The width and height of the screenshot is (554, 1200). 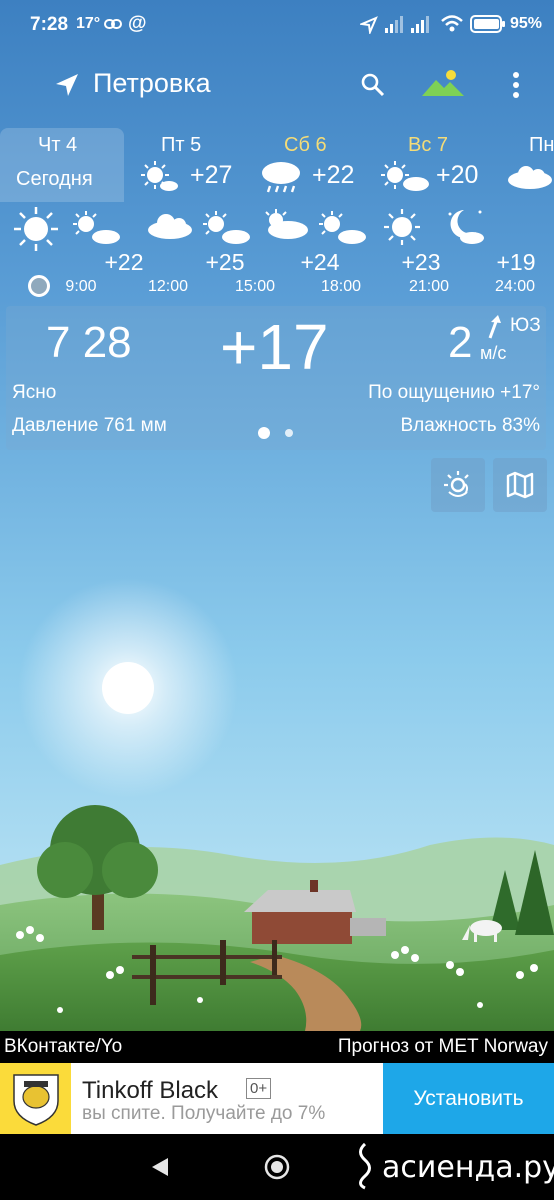 I want to click on day-name: Сб 6, so click(x=305, y=145).